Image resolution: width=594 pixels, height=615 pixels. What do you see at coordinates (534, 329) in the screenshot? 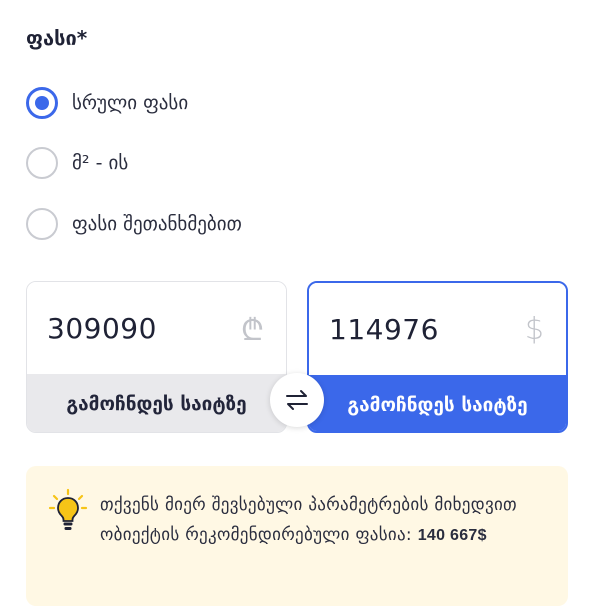
I see `dollar-icon: $` at bounding box center [534, 329].